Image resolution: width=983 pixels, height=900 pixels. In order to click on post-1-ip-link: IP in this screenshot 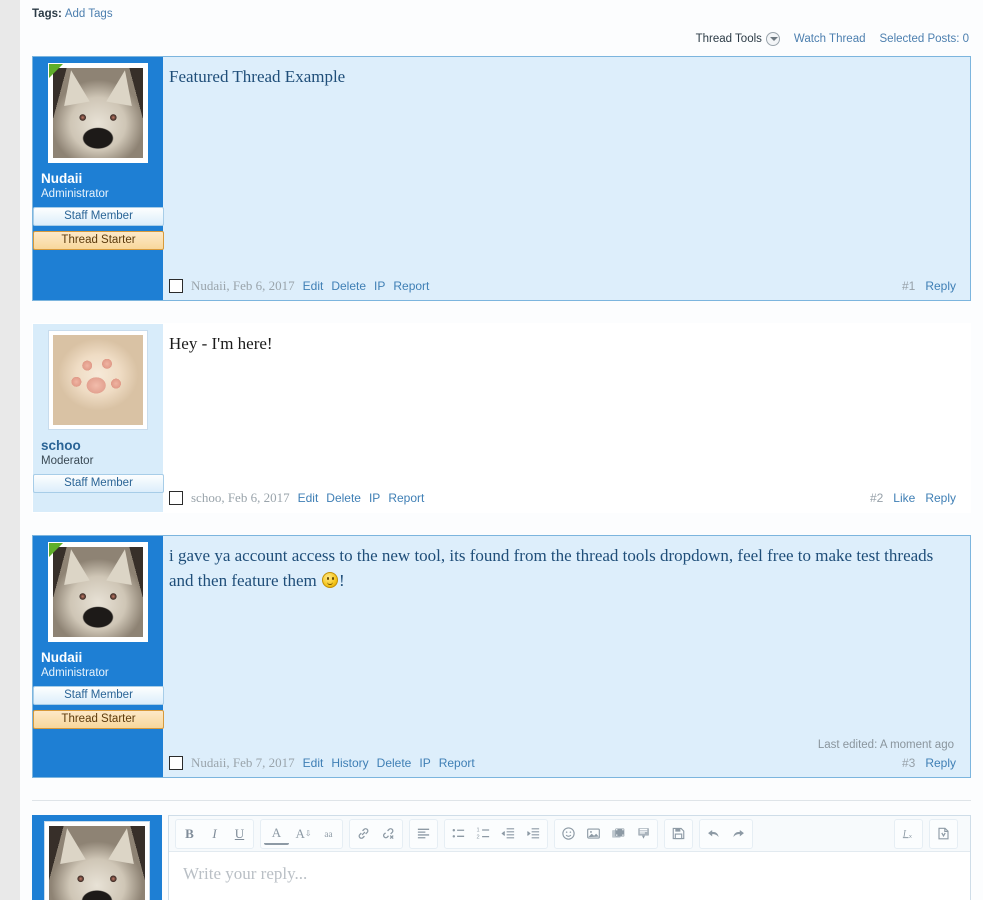, I will do `click(379, 286)`.